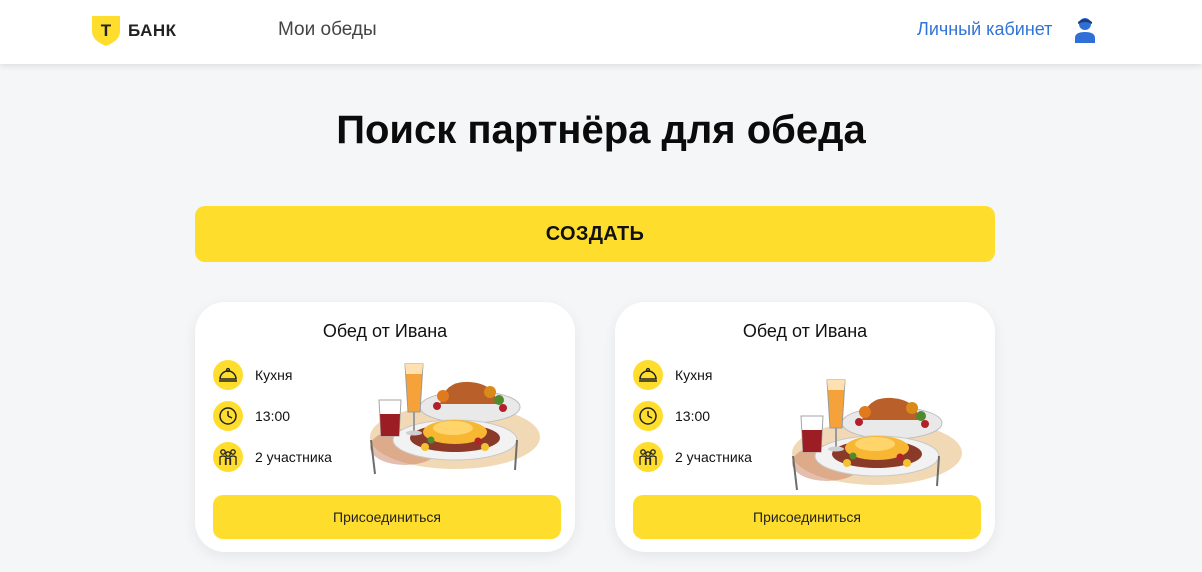 The width and height of the screenshot is (1202, 572). What do you see at coordinates (327, 30) in the screenshot?
I see `nav-my-lunches: Мои обеды` at bounding box center [327, 30].